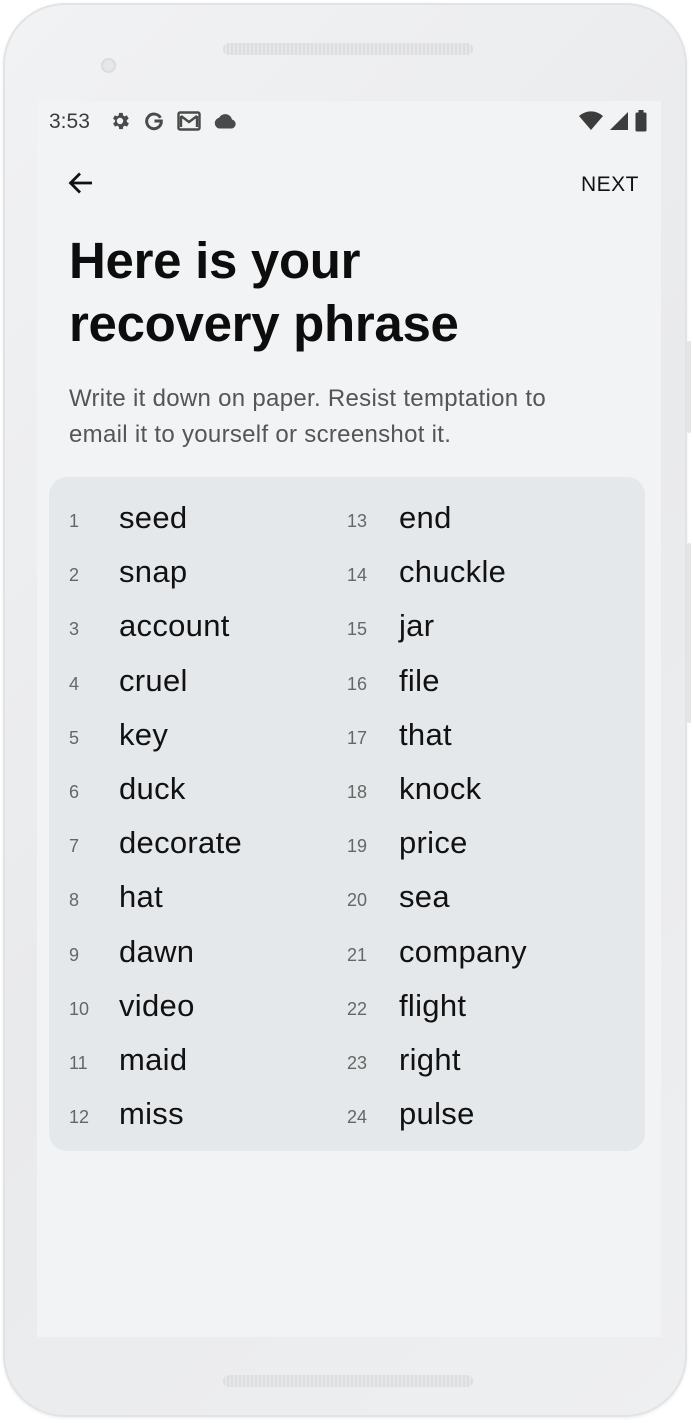 The image size is (693, 1423). I want to click on word-number: 20, so click(357, 900).